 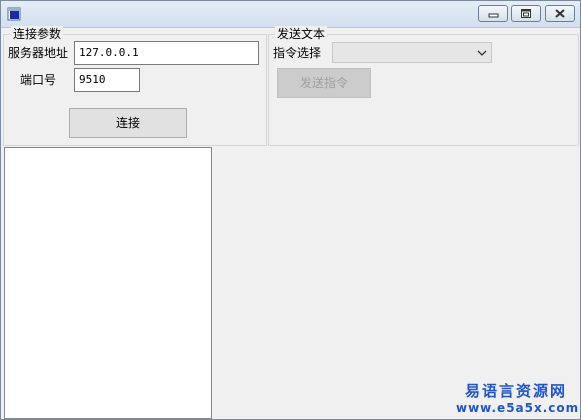 I want to click on send-command-button: 发送指令, so click(x=324, y=83).